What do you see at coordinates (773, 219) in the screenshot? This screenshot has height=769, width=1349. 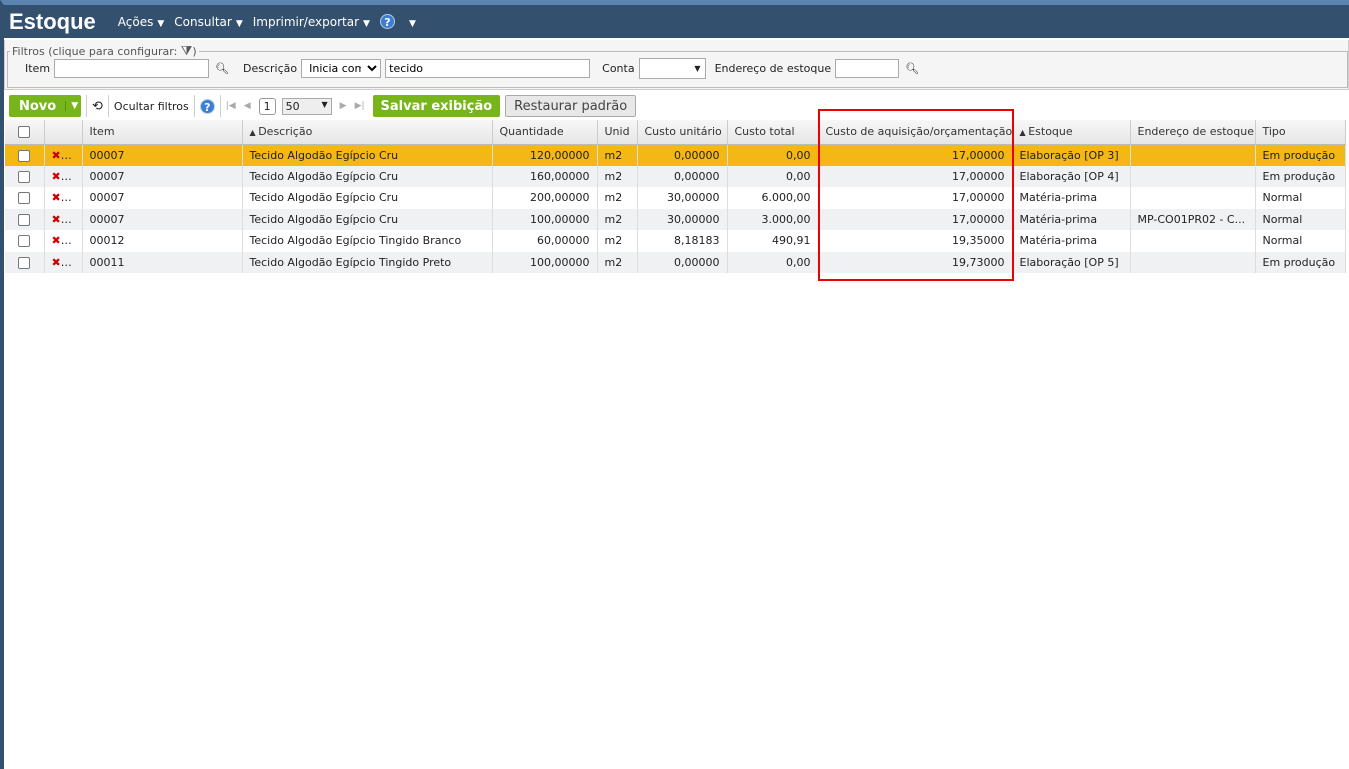 I see `cell-custo-total: 3.000,00` at bounding box center [773, 219].